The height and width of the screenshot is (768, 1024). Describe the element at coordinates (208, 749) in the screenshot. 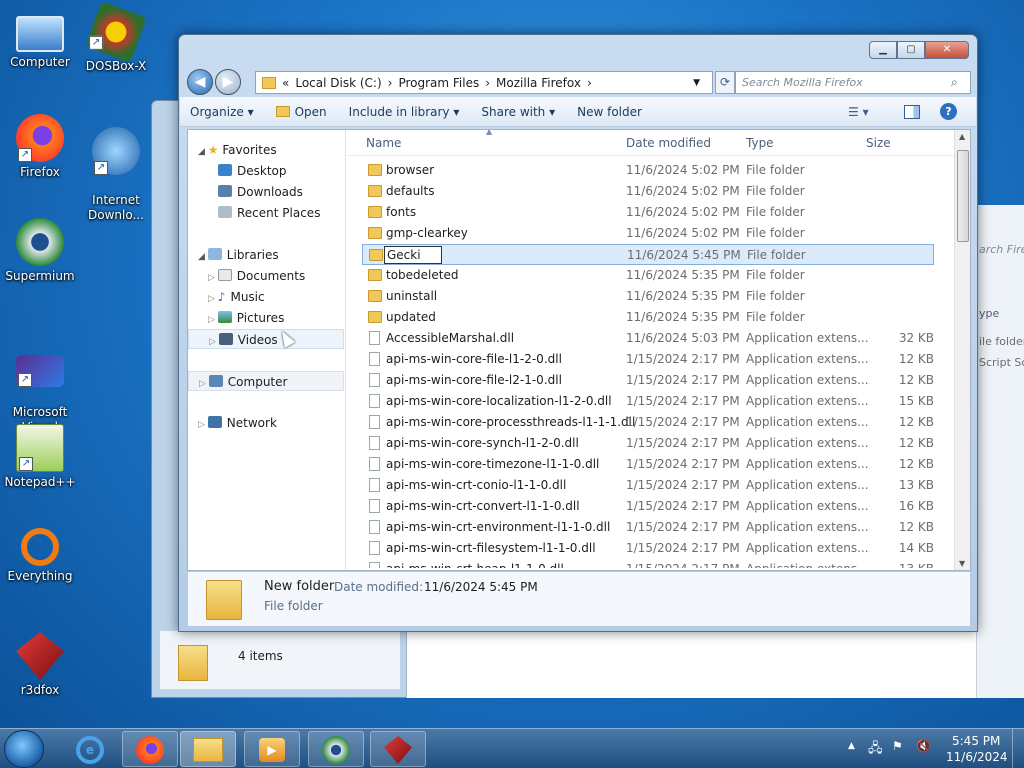

I see `taskbar-explorer` at that location.